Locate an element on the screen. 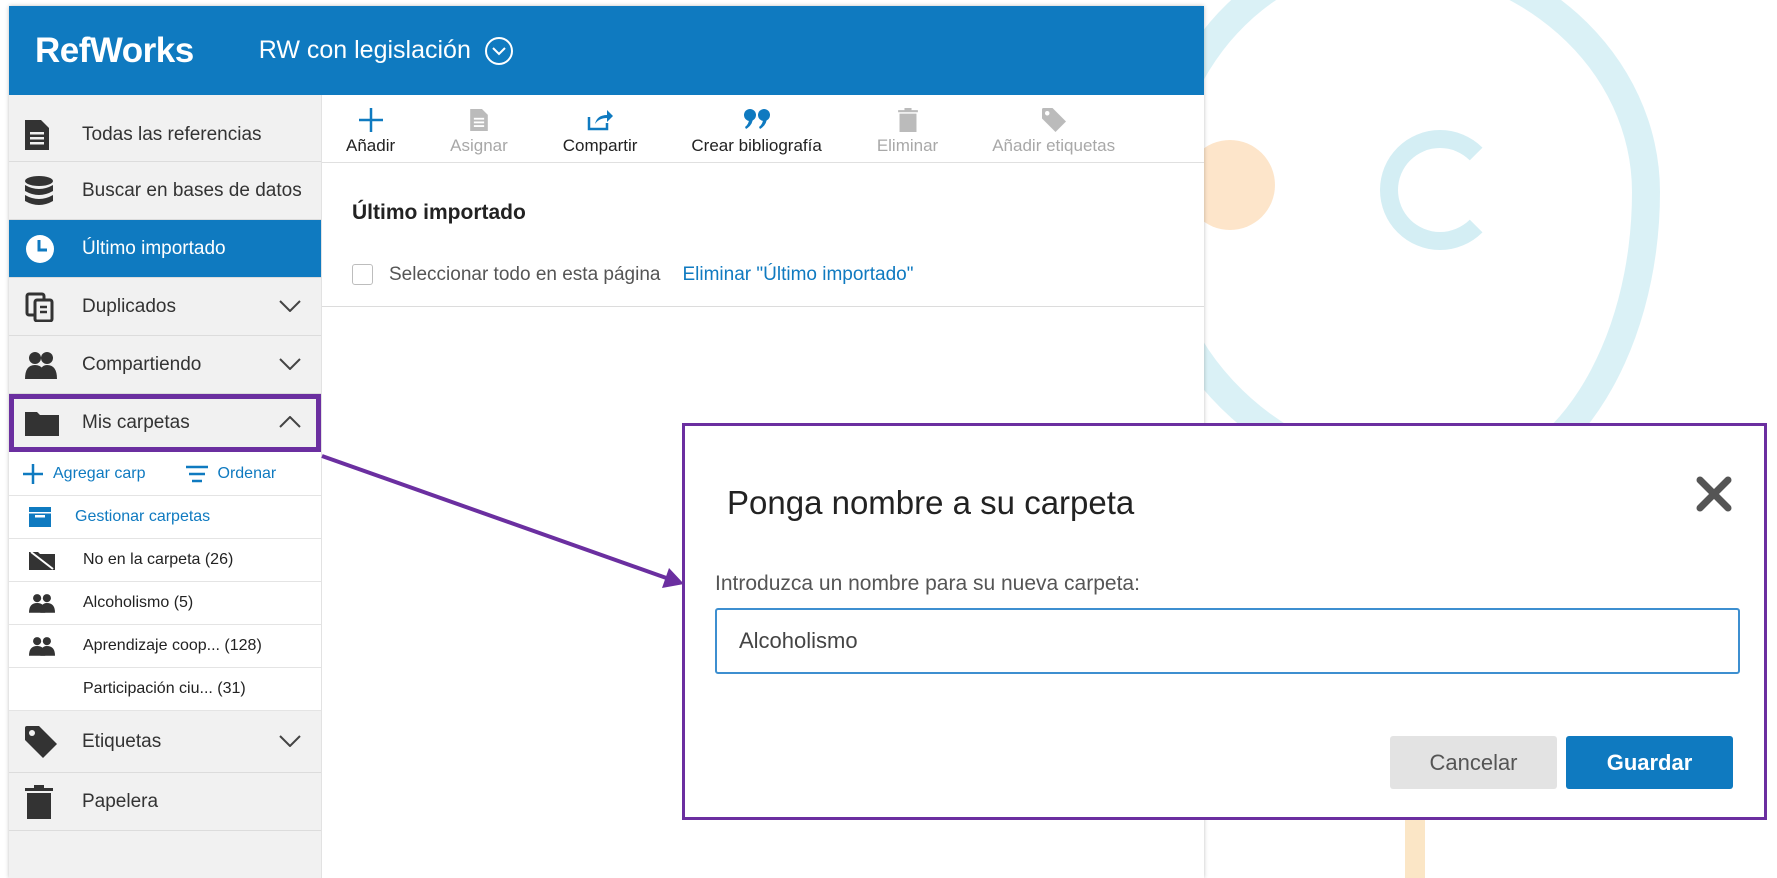  sidebar-item-label: Papelera is located at coordinates (120, 801).